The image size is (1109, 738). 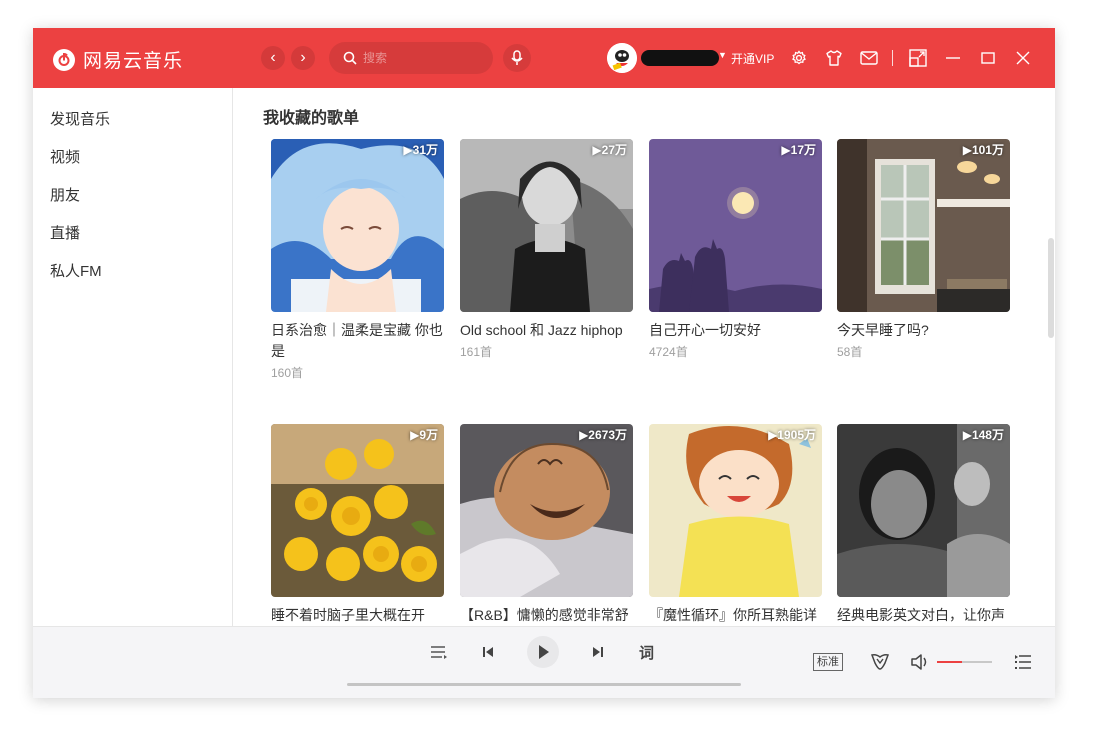 I want to click on play-count: ▶27万, so click(x=609, y=150).